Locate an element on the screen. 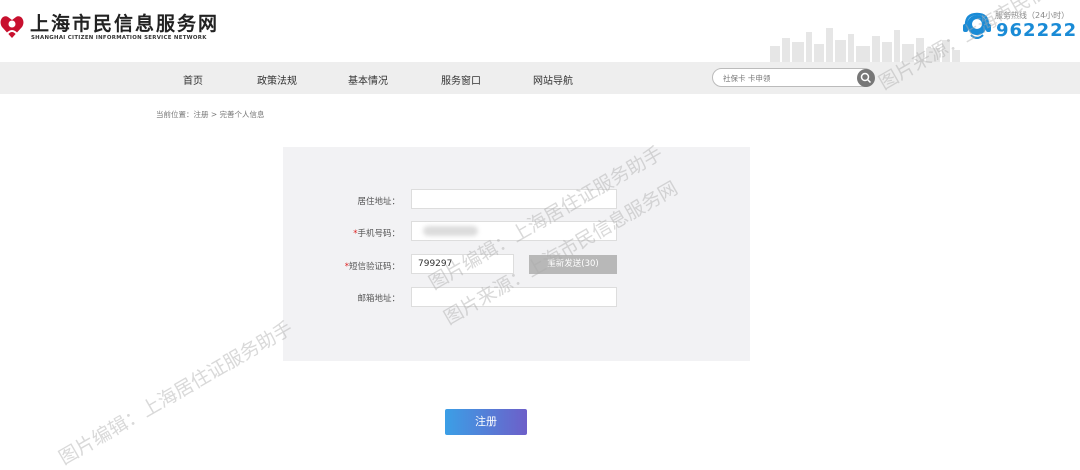 The width and height of the screenshot is (1080, 470). sms-code-label: *短信验证码： is located at coordinates (372, 267).